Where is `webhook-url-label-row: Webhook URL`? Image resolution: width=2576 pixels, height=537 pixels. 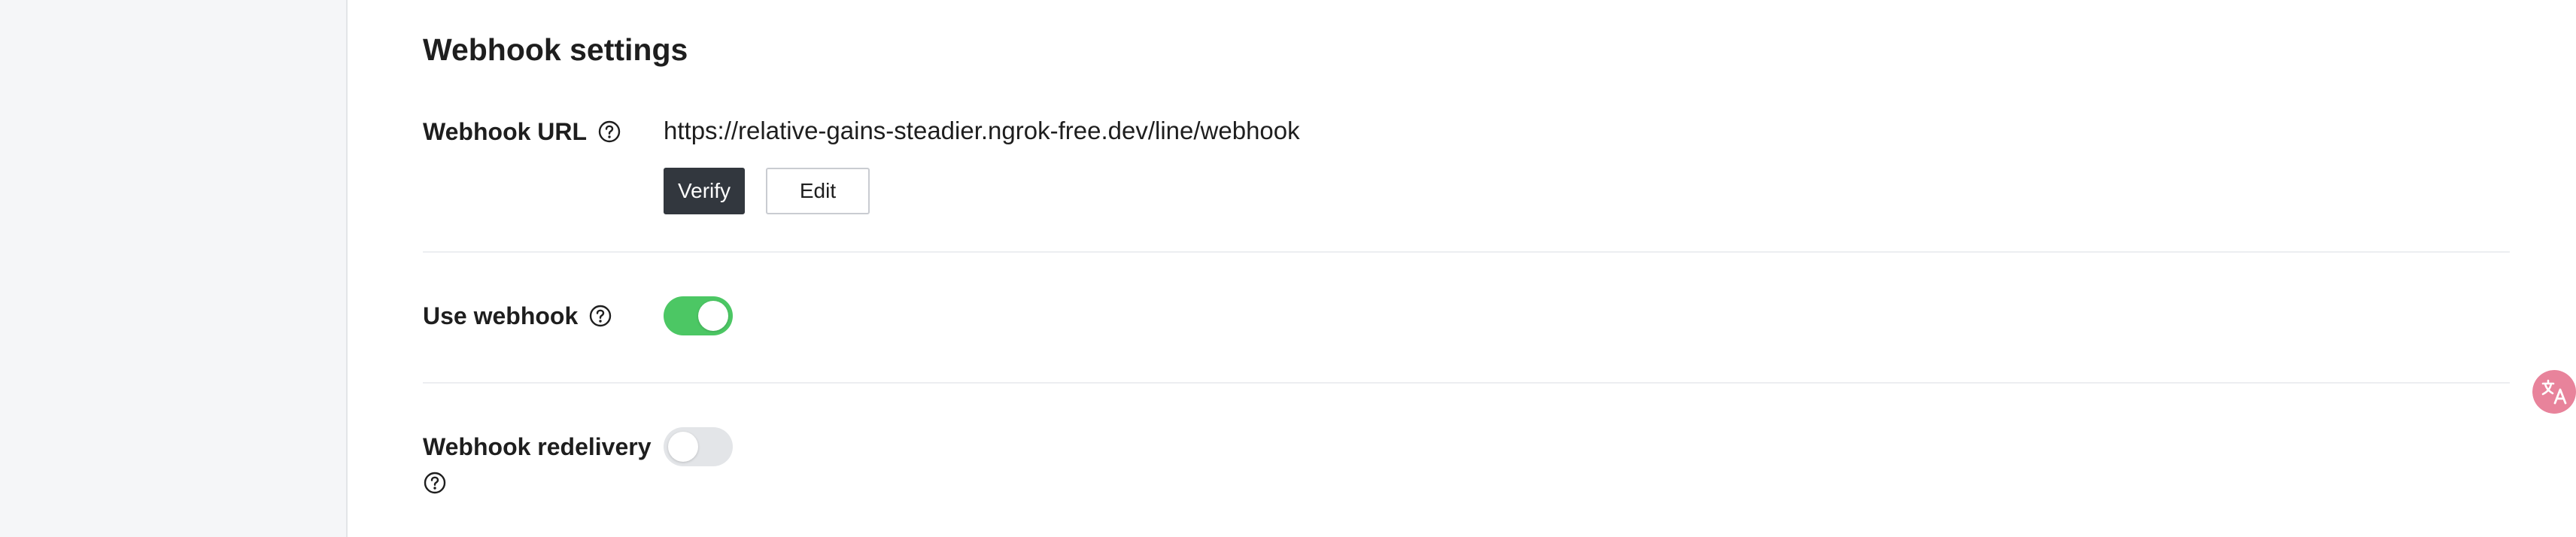 webhook-url-label-row: Webhook URL is located at coordinates (522, 131).